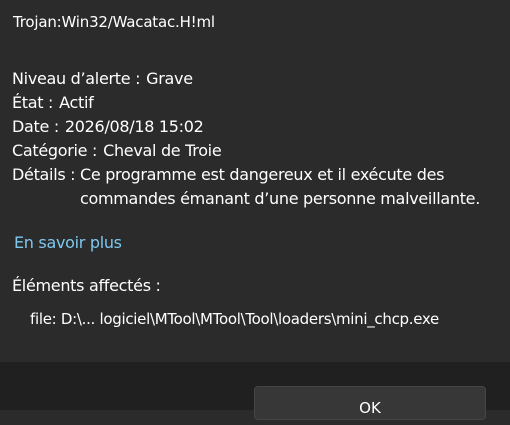  I want to click on alert-level-label: Niveau d’alerte :, so click(76, 78).